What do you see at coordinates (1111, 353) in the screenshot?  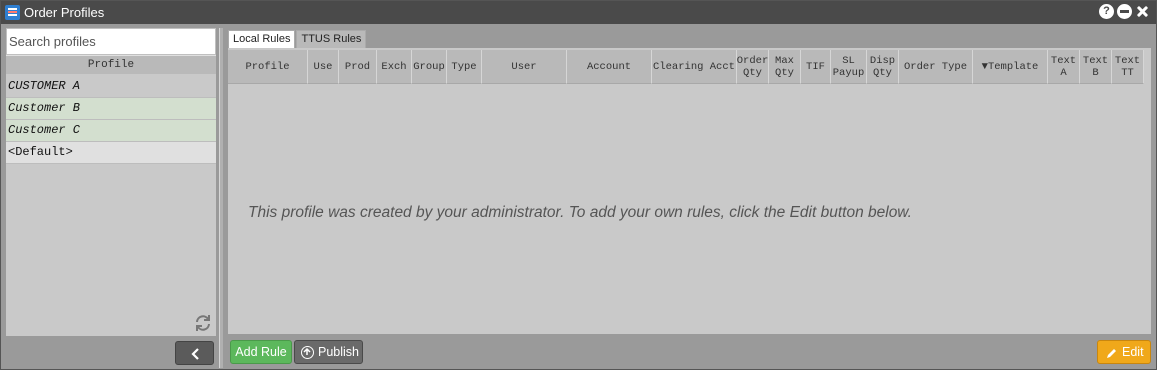 I see `pencil-icon` at bounding box center [1111, 353].